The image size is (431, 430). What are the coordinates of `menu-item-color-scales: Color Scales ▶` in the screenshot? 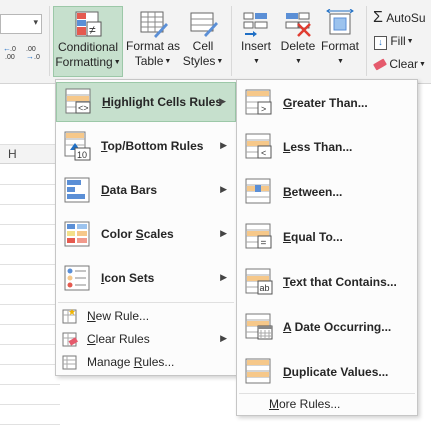 It's located at (146, 234).